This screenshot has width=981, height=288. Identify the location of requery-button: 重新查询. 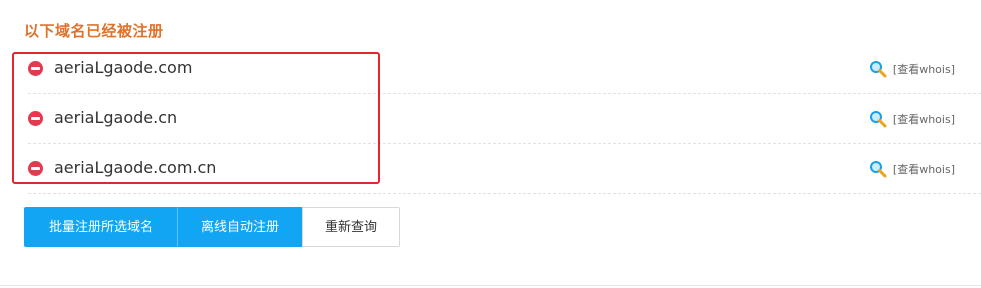
(351, 227).